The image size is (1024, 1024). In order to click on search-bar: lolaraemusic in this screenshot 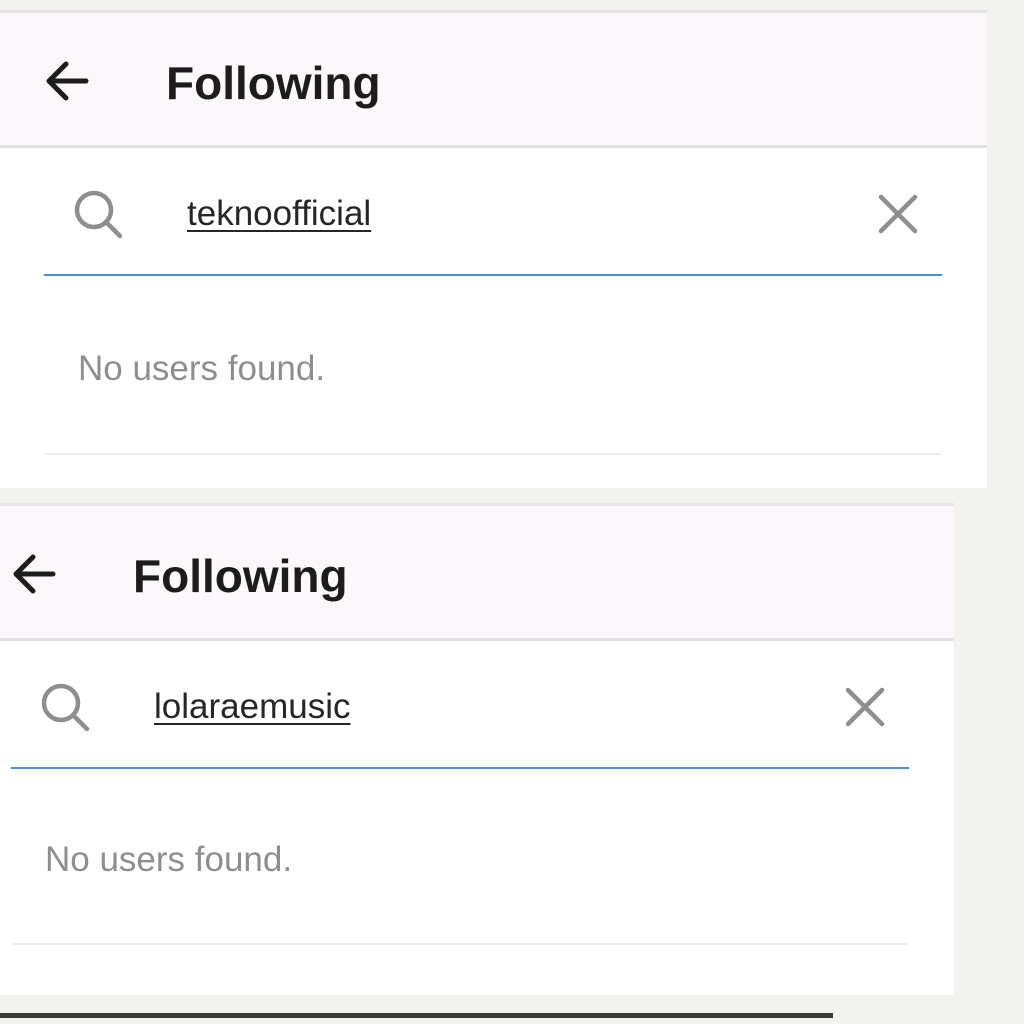, I will do `click(460, 705)`.